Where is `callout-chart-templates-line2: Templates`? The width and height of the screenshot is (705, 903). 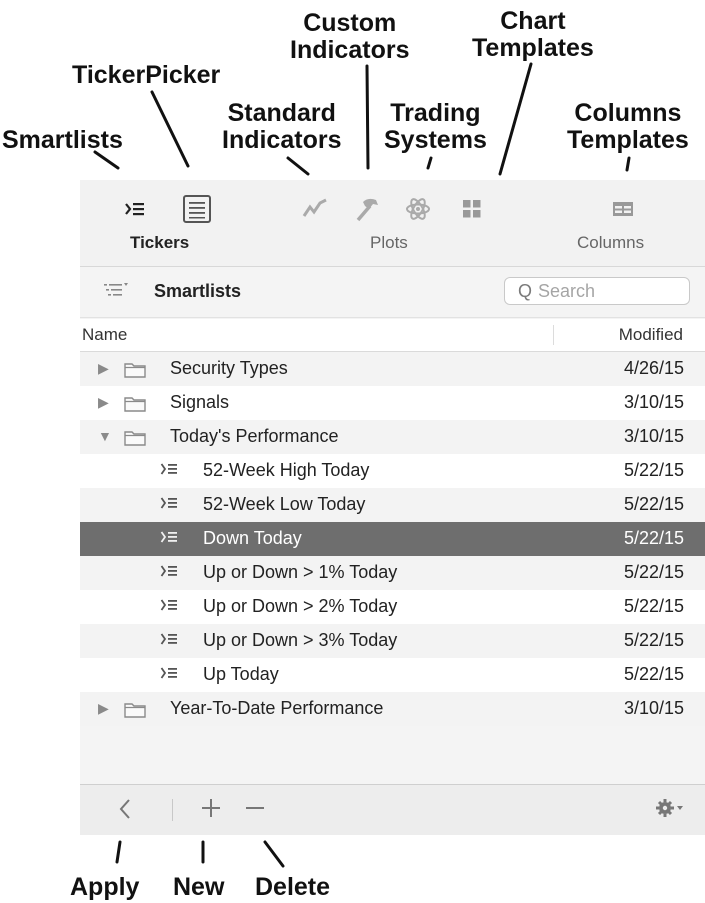 callout-chart-templates-line2: Templates is located at coordinates (533, 48).